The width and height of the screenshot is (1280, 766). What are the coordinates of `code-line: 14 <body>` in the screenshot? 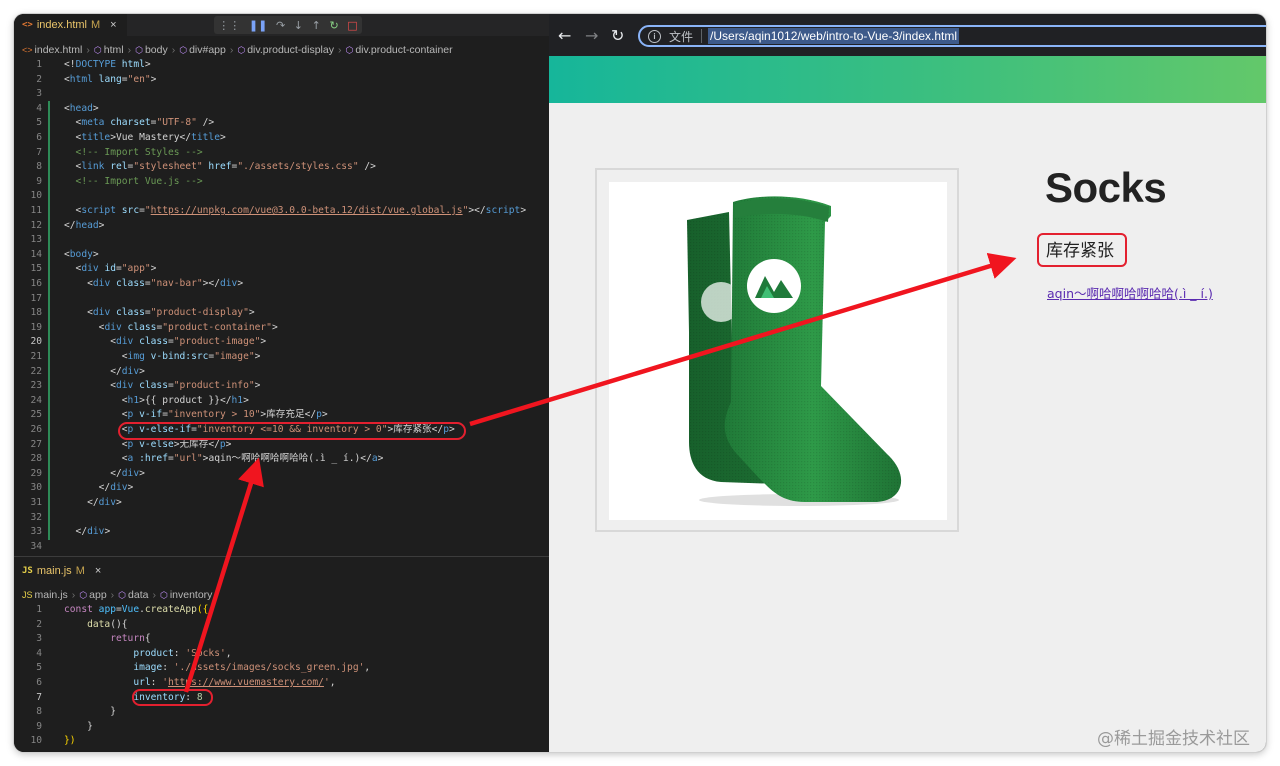 It's located at (281, 255).